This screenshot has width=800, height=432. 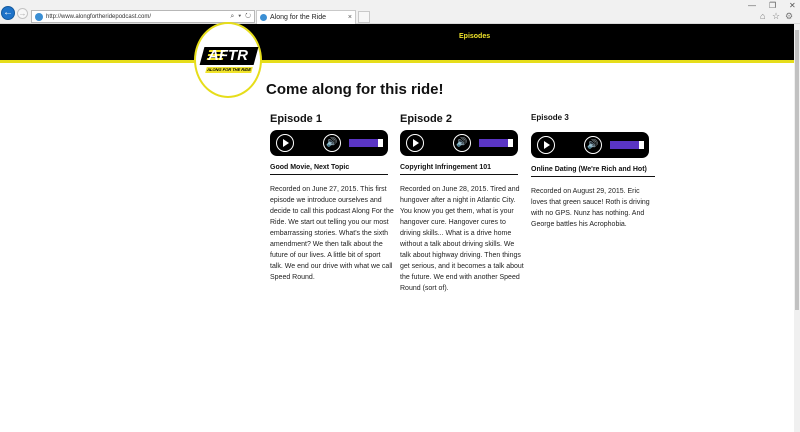 What do you see at coordinates (350, 17) in the screenshot?
I see `tab-close-icon: ×` at bounding box center [350, 17].